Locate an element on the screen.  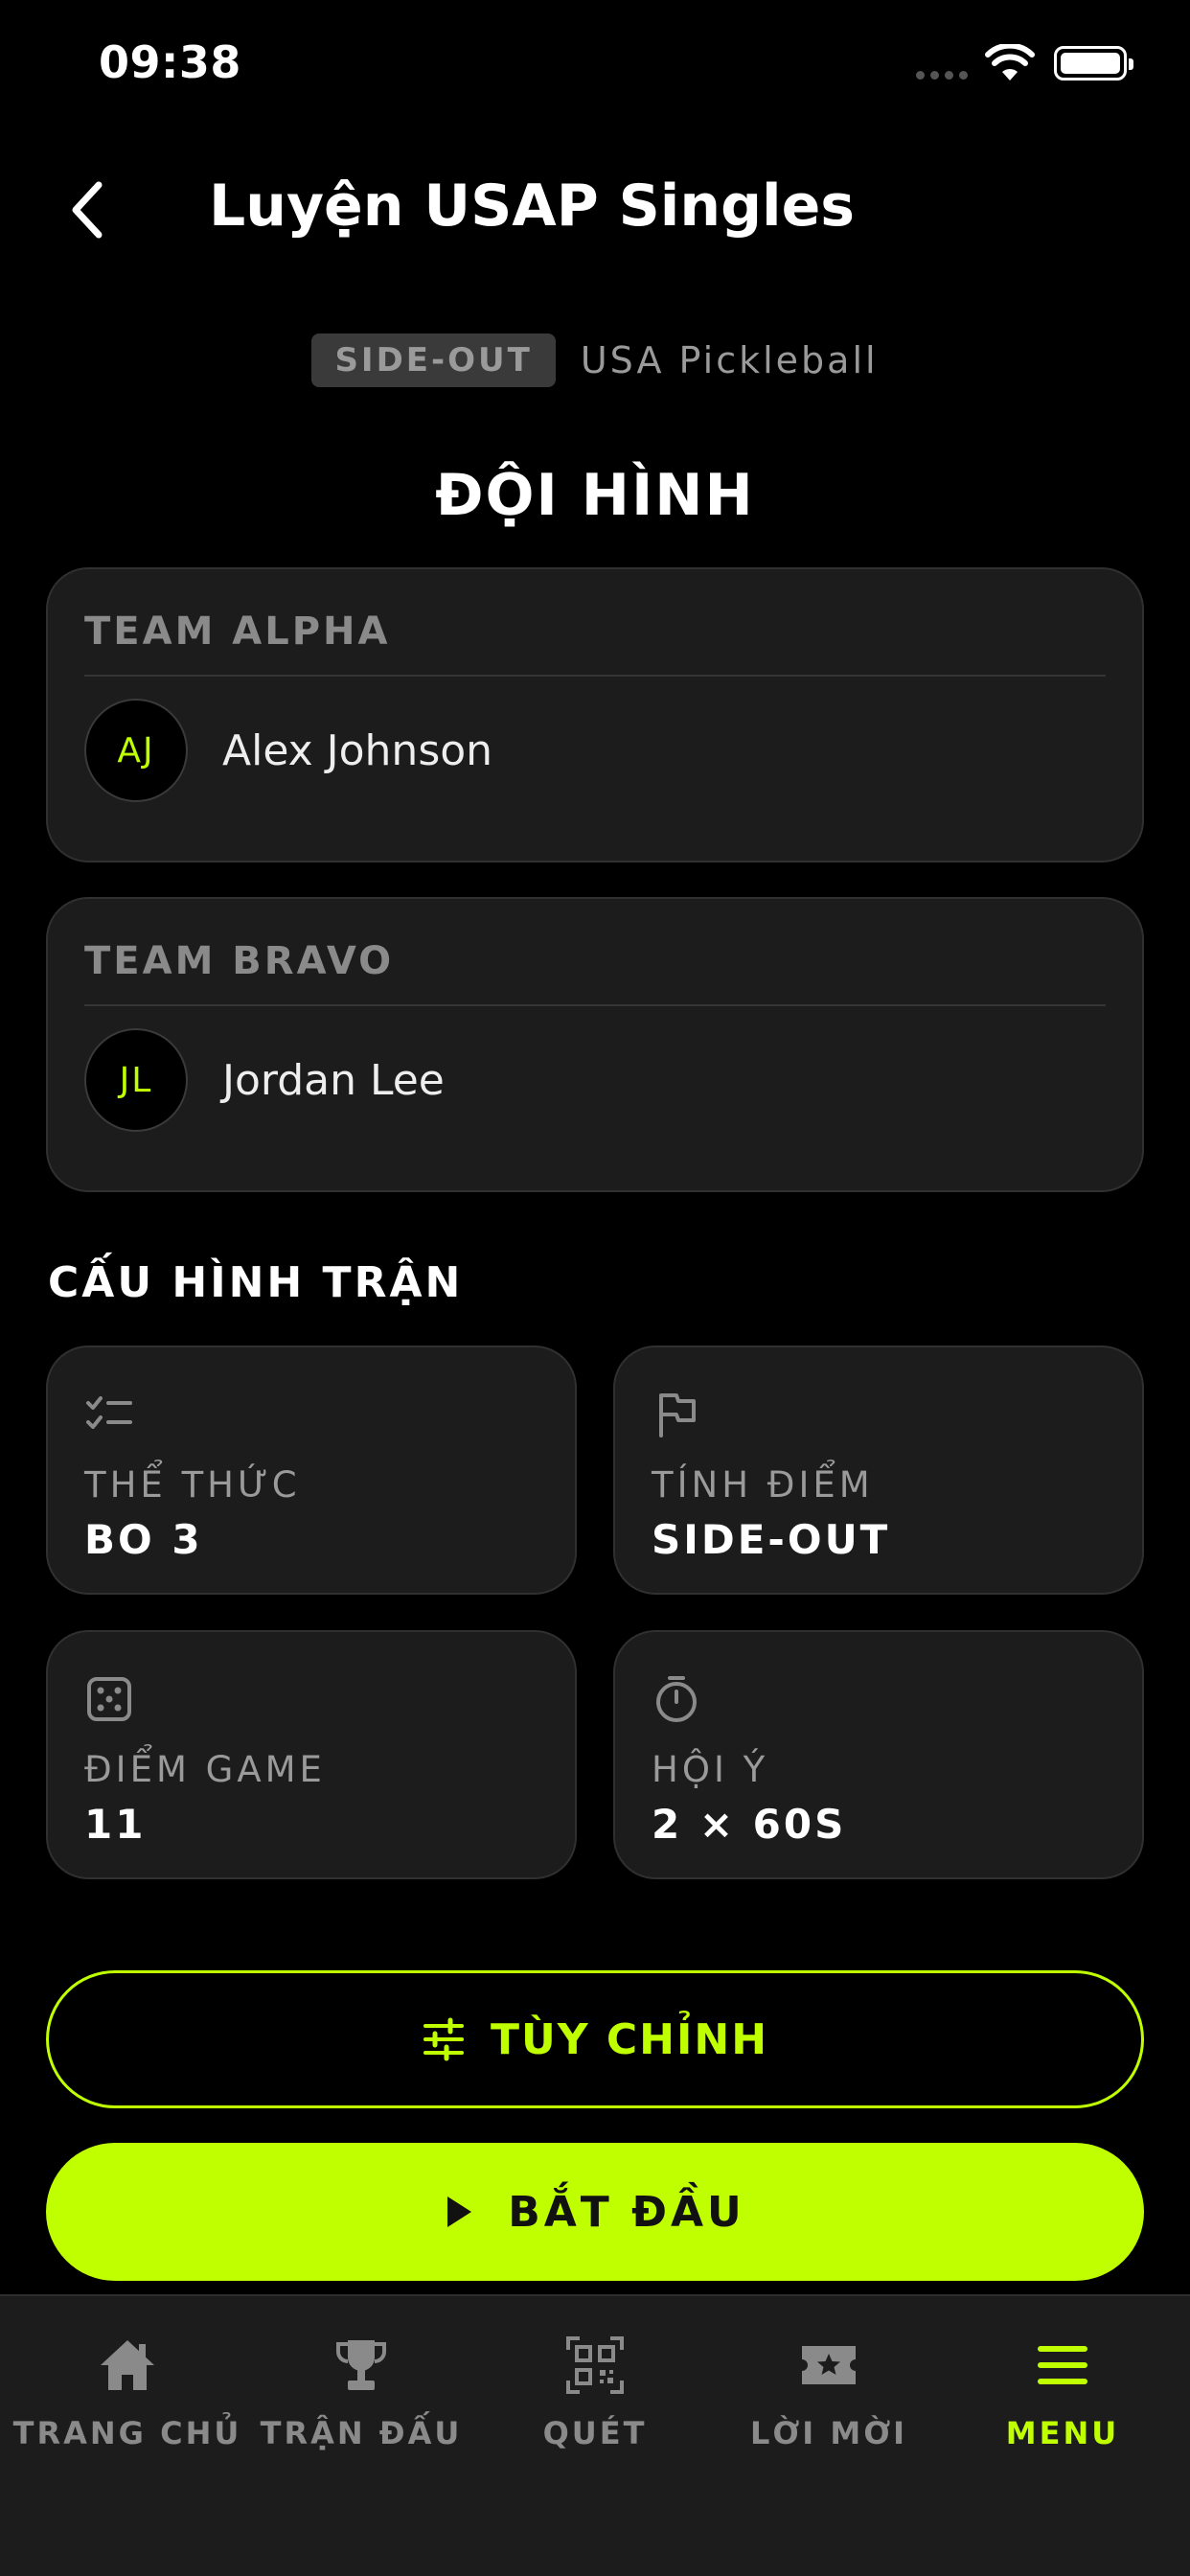
page-title: Luyện USAP Singles is located at coordinates (532, 206).